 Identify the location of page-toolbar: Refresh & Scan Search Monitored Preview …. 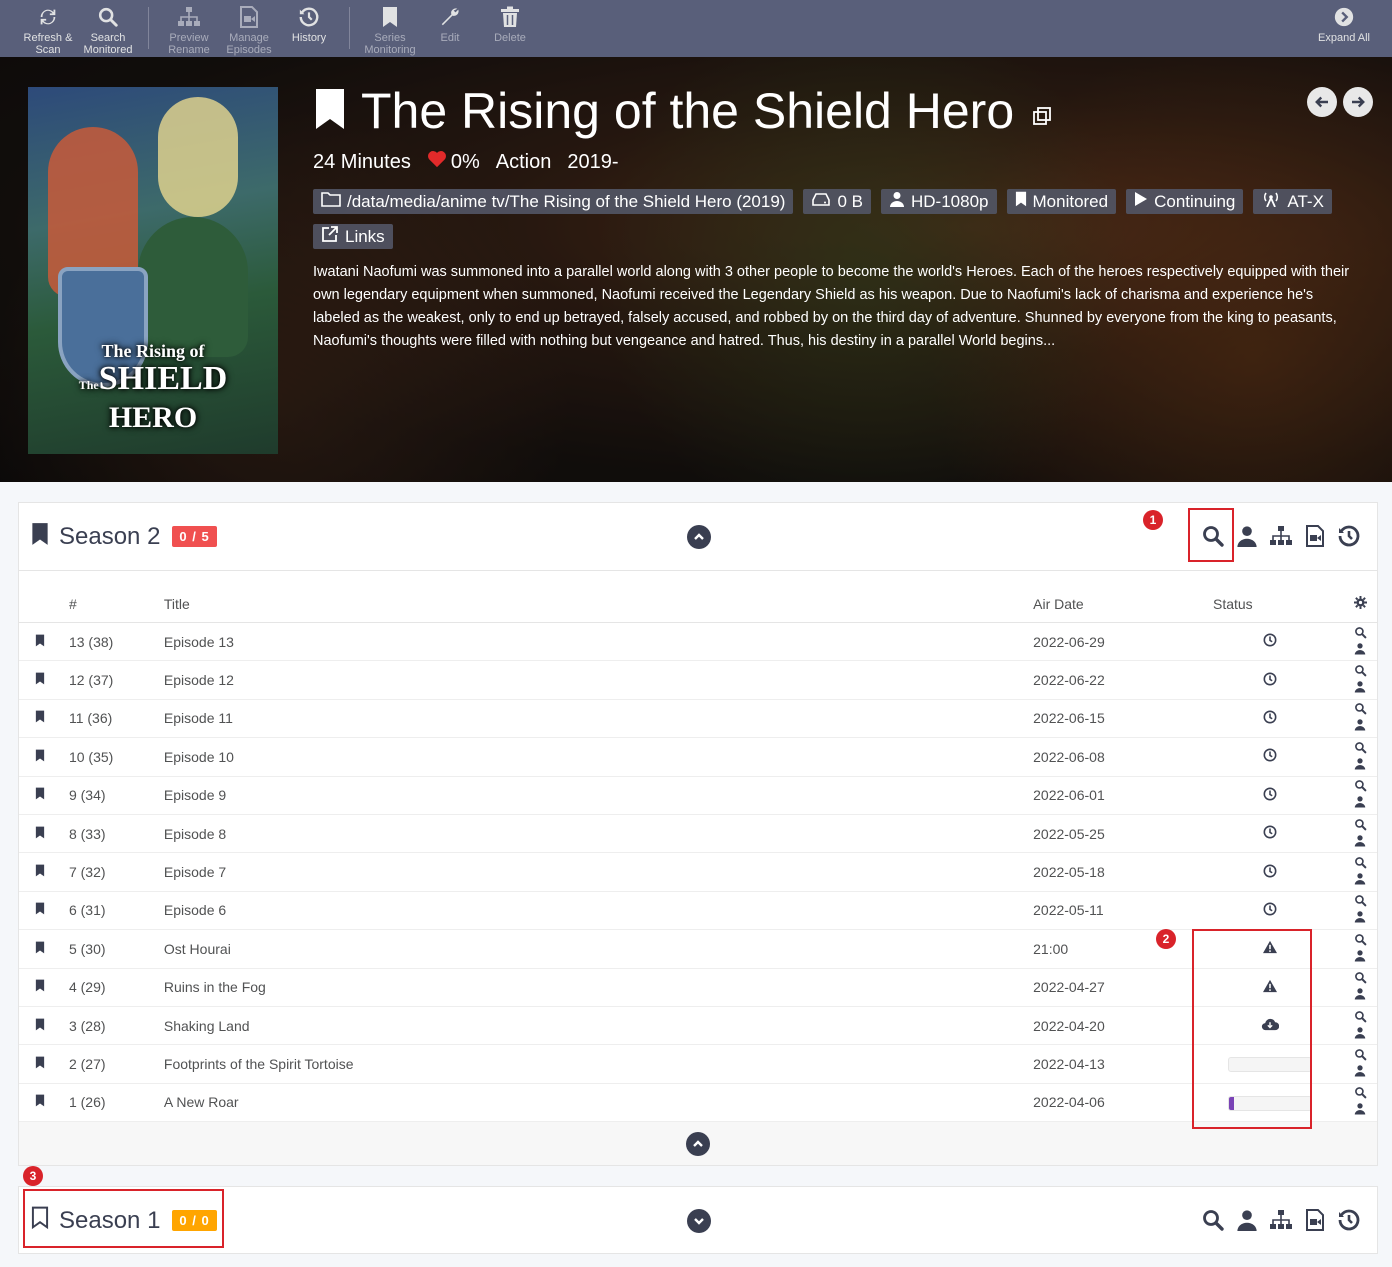
(696, 28).